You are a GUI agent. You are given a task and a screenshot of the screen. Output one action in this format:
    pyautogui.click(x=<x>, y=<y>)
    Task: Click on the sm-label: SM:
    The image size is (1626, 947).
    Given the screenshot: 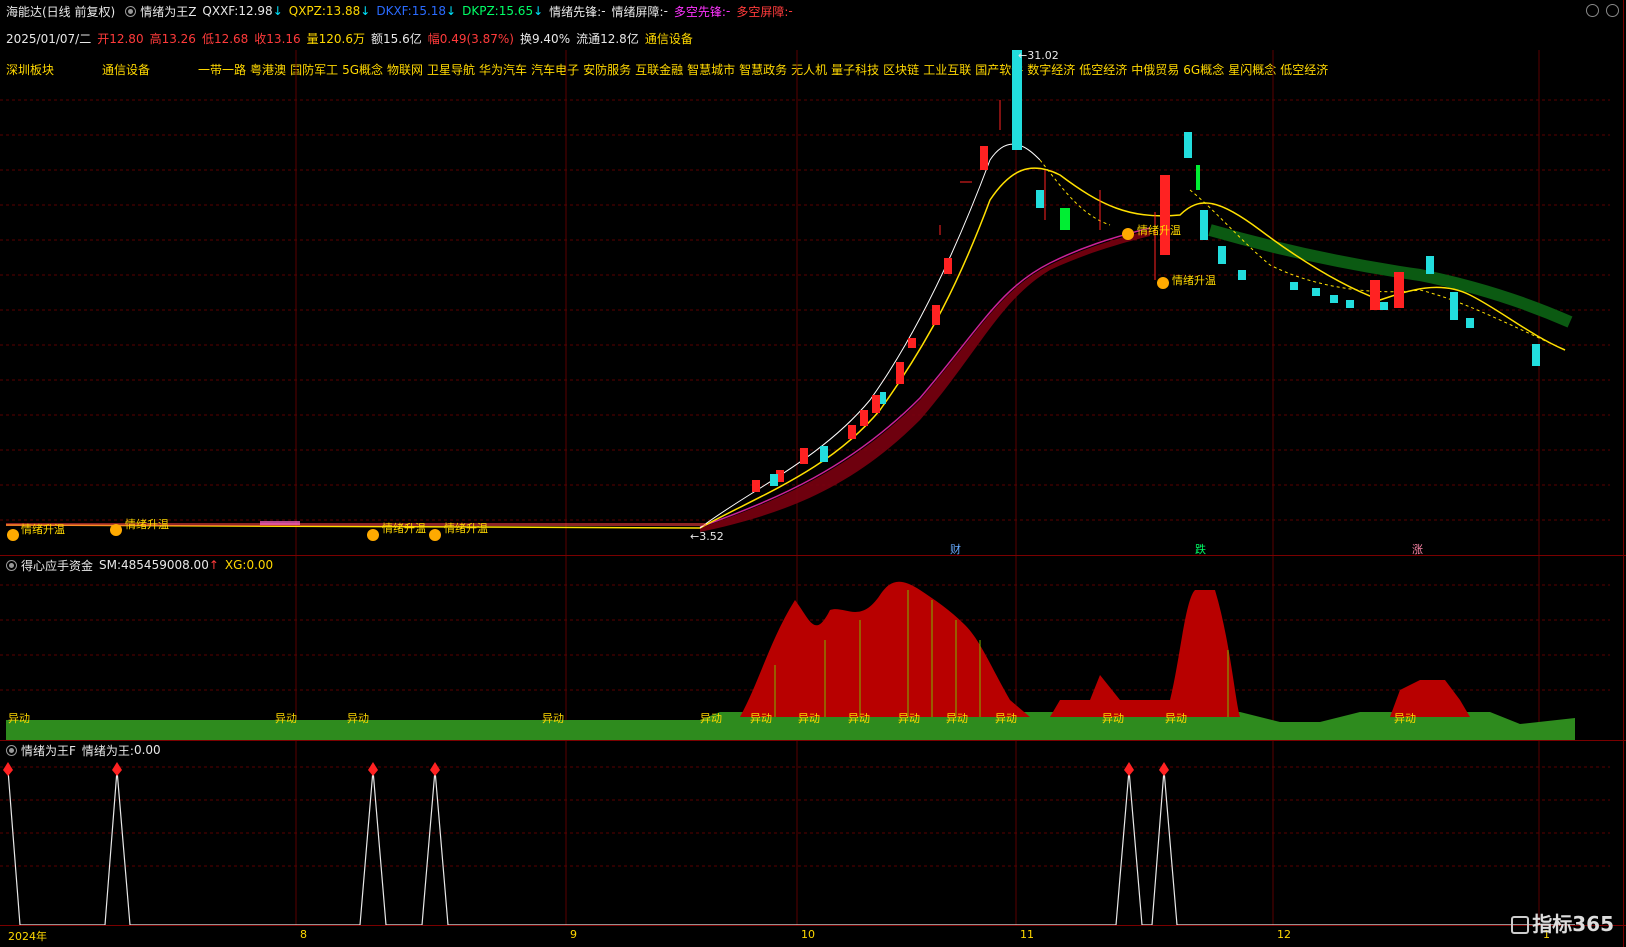 What is the action you would take?
    pyautogui.click(x=110, y=565)
    